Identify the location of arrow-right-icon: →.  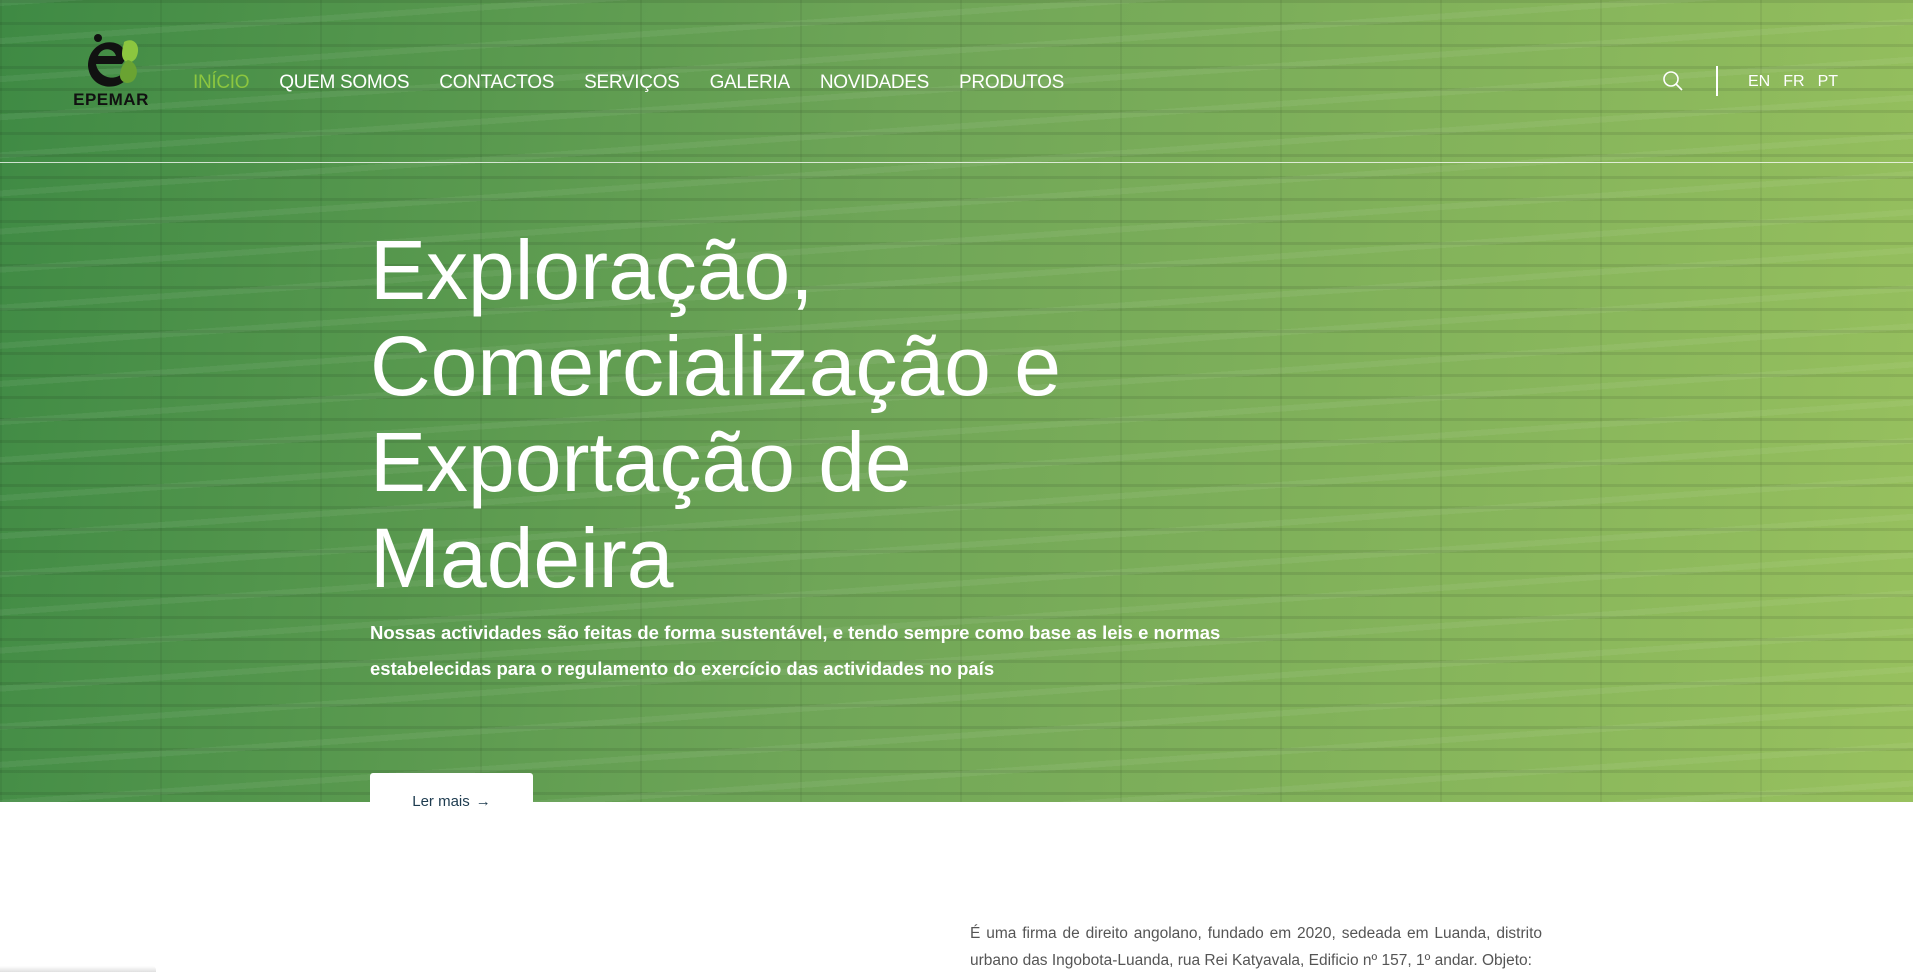
(483, 801).